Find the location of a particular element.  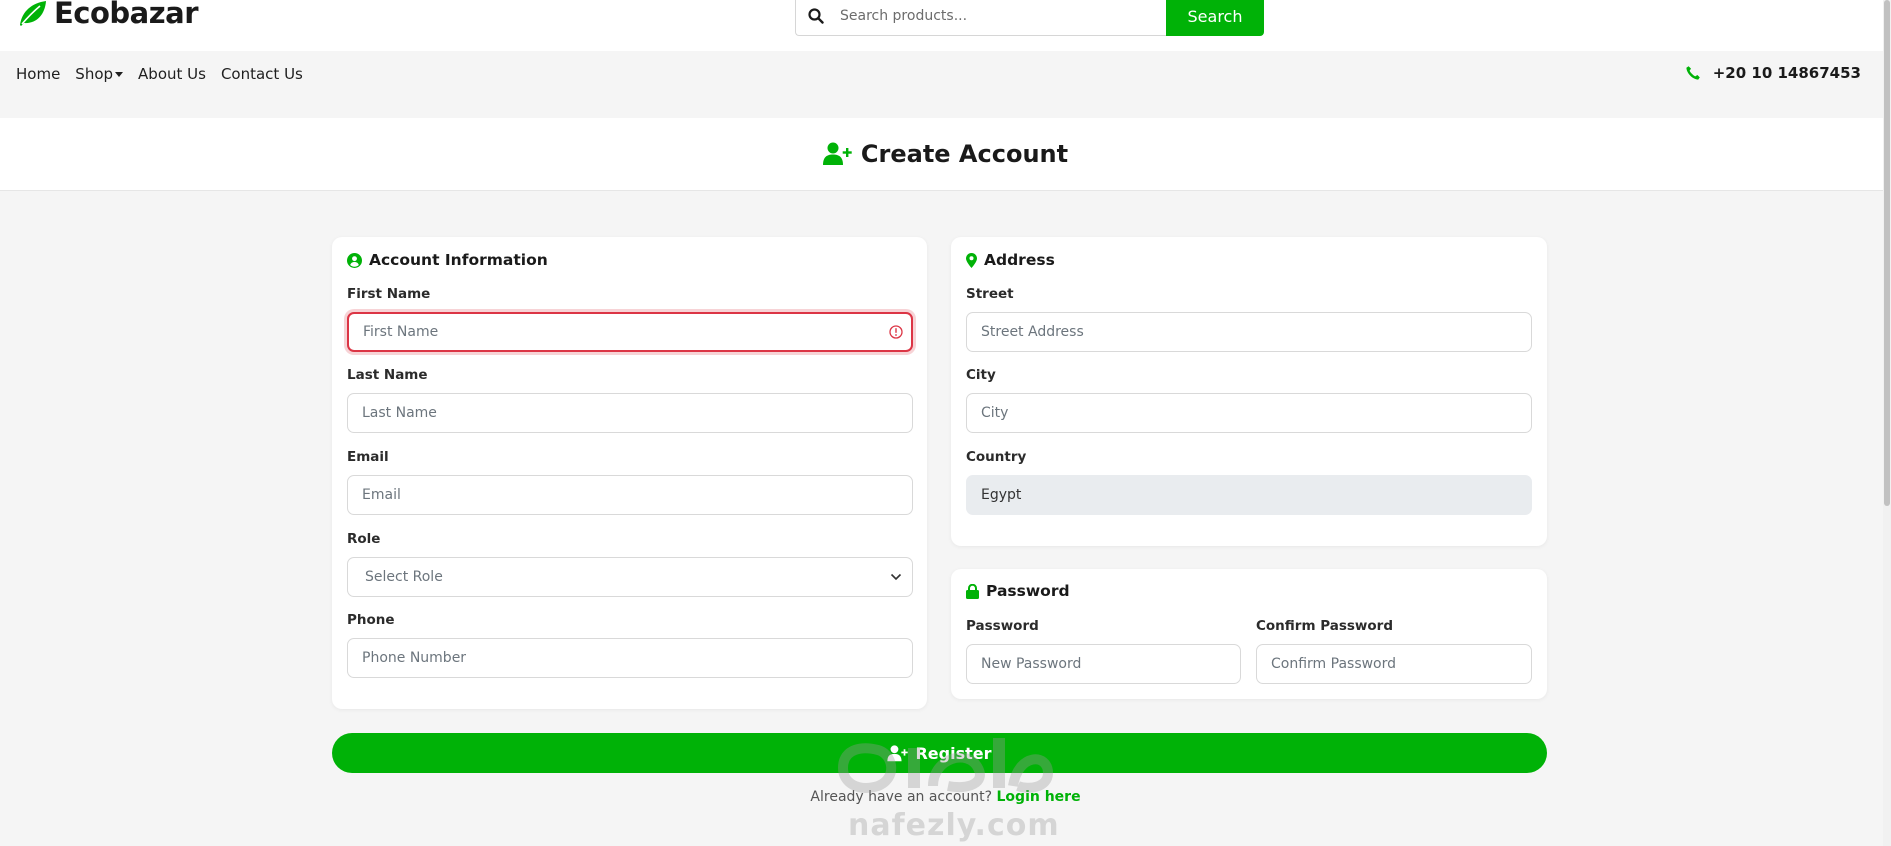

country-field: Egypt is located at coordinates (1249, 495).